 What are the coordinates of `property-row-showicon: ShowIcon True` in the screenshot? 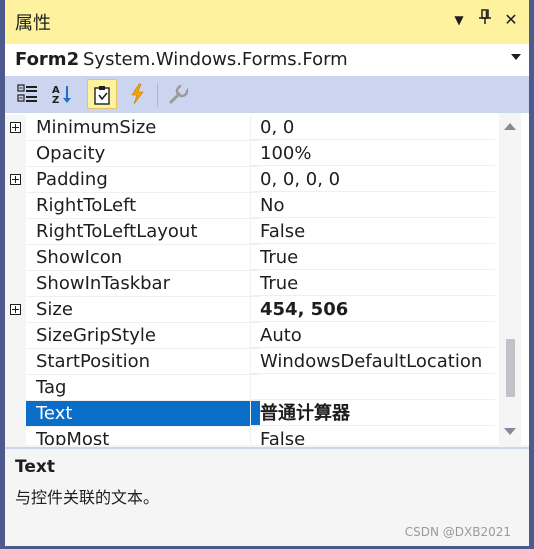 It's located at (250, 258).